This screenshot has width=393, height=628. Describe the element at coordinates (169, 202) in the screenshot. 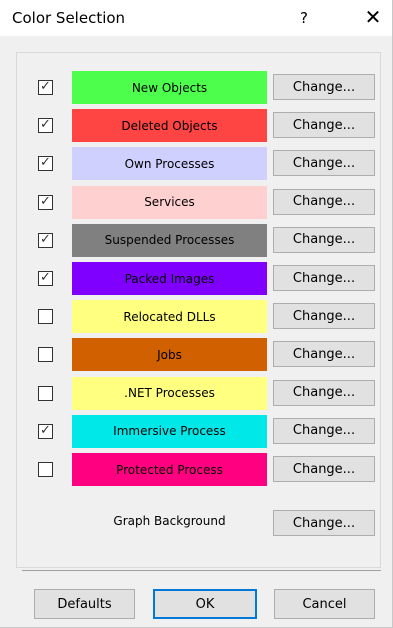

I see `color-swatch-services: Services` at that location.